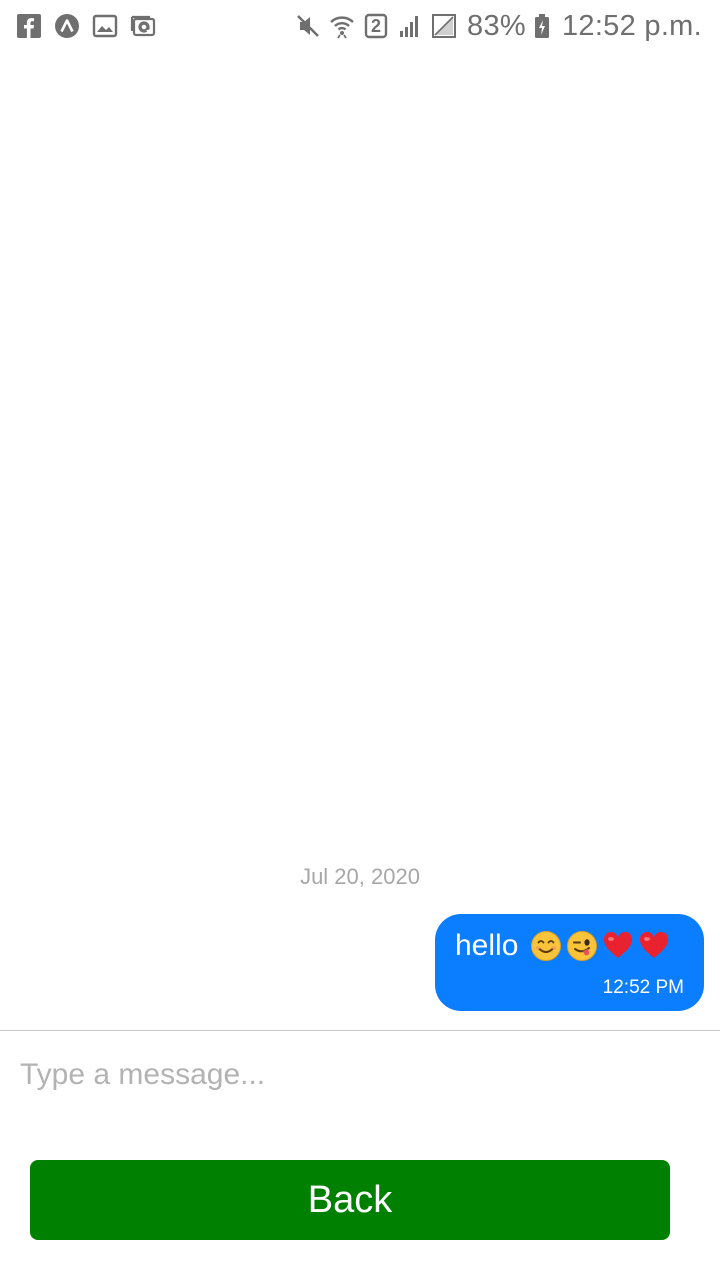 Image resolution: width=720 pixels, height=1280 pixels. I want to click on signal-icon, so click(410, 26).